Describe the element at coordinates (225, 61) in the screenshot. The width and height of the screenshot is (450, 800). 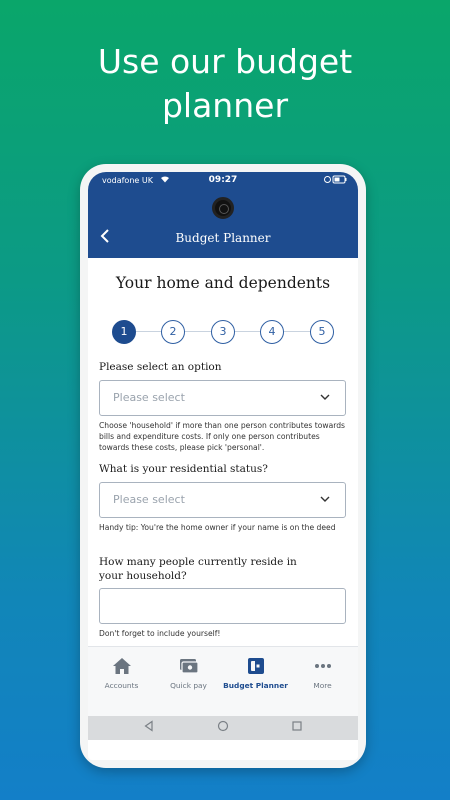
I see `headline-line-1: Use our budget` at that location.